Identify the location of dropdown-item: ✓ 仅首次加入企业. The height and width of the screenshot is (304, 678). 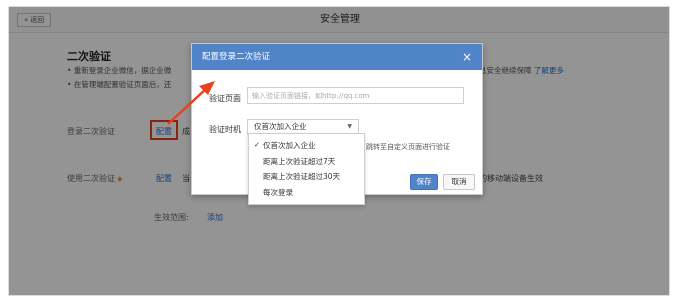
(306, 146).